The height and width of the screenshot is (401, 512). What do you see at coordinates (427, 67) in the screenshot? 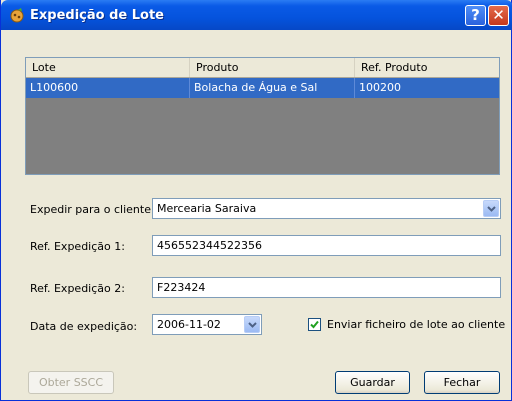
I see `column-header-ref-produto: Ref. Produto` at bounding box center [427, 67].